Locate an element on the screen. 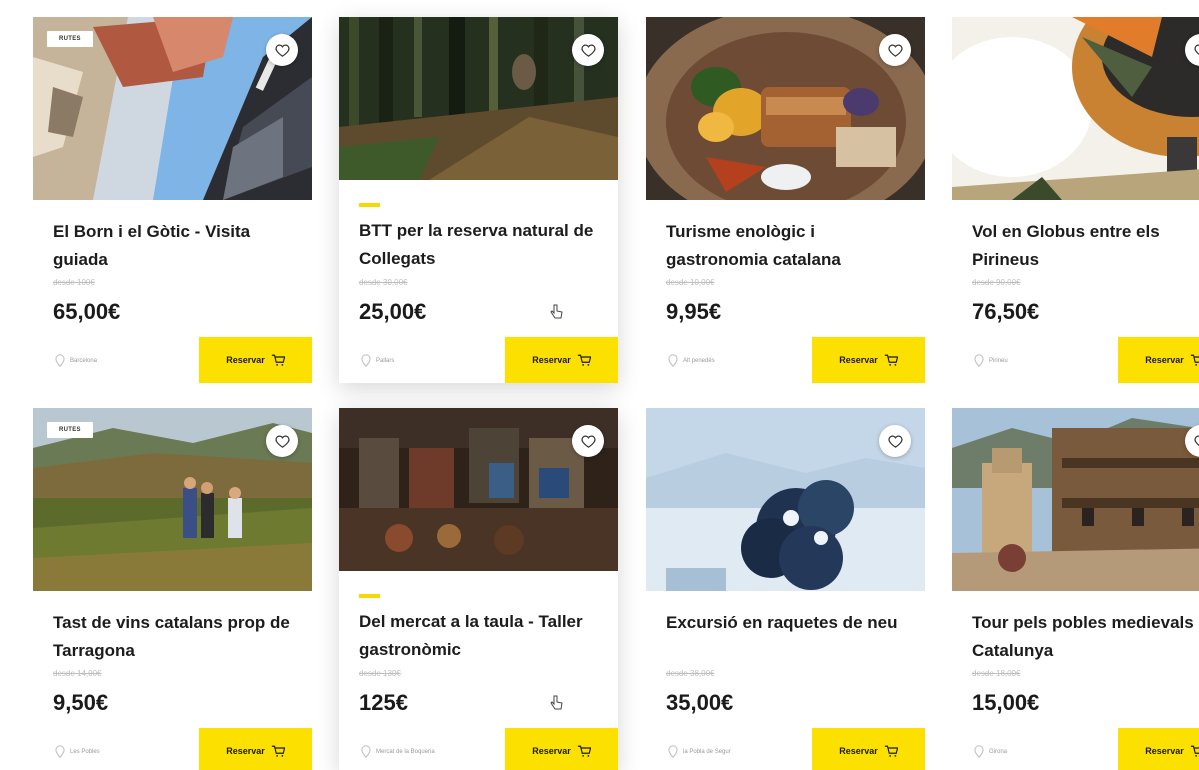 This screenshot has height=770, width=1199. location: Girona is located at coordinates (990, 751).